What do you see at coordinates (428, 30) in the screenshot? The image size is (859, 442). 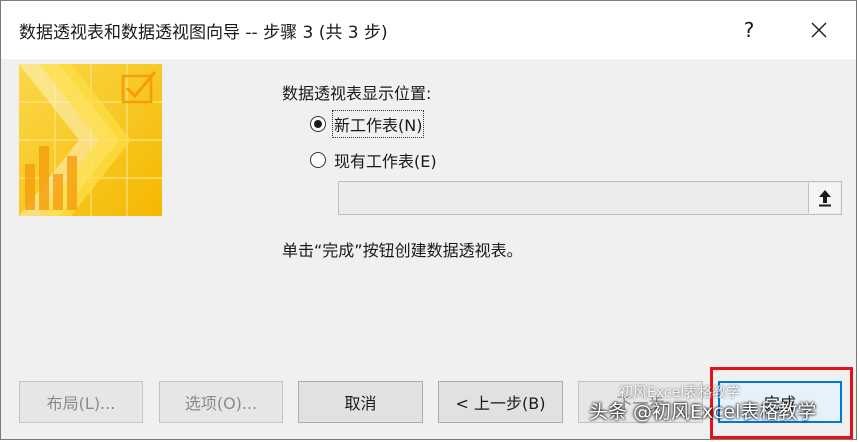 I see `title-bar: 数据透视表和数据透视图向导 -- 步骤 3 (共 3 步) ?` at bounding box center [428, 30].